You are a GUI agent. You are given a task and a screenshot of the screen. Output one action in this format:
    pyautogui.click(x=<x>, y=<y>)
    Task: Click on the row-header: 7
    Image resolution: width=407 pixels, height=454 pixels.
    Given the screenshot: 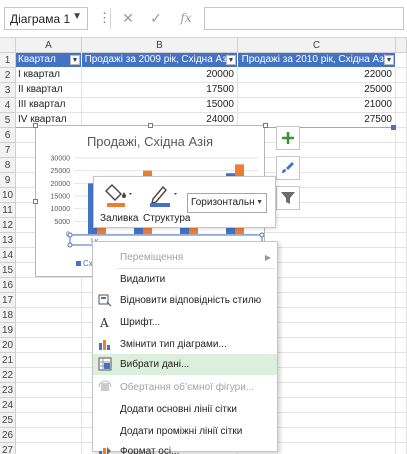 What is the action you would take?
    pyautogui.click(x=8, y=150)
    